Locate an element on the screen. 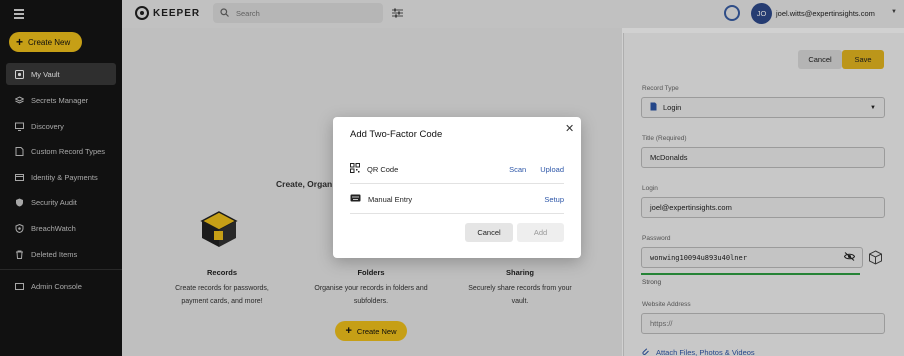 The image size is (904, 356). setup-link: Setup is located at coordinates (554, 199).